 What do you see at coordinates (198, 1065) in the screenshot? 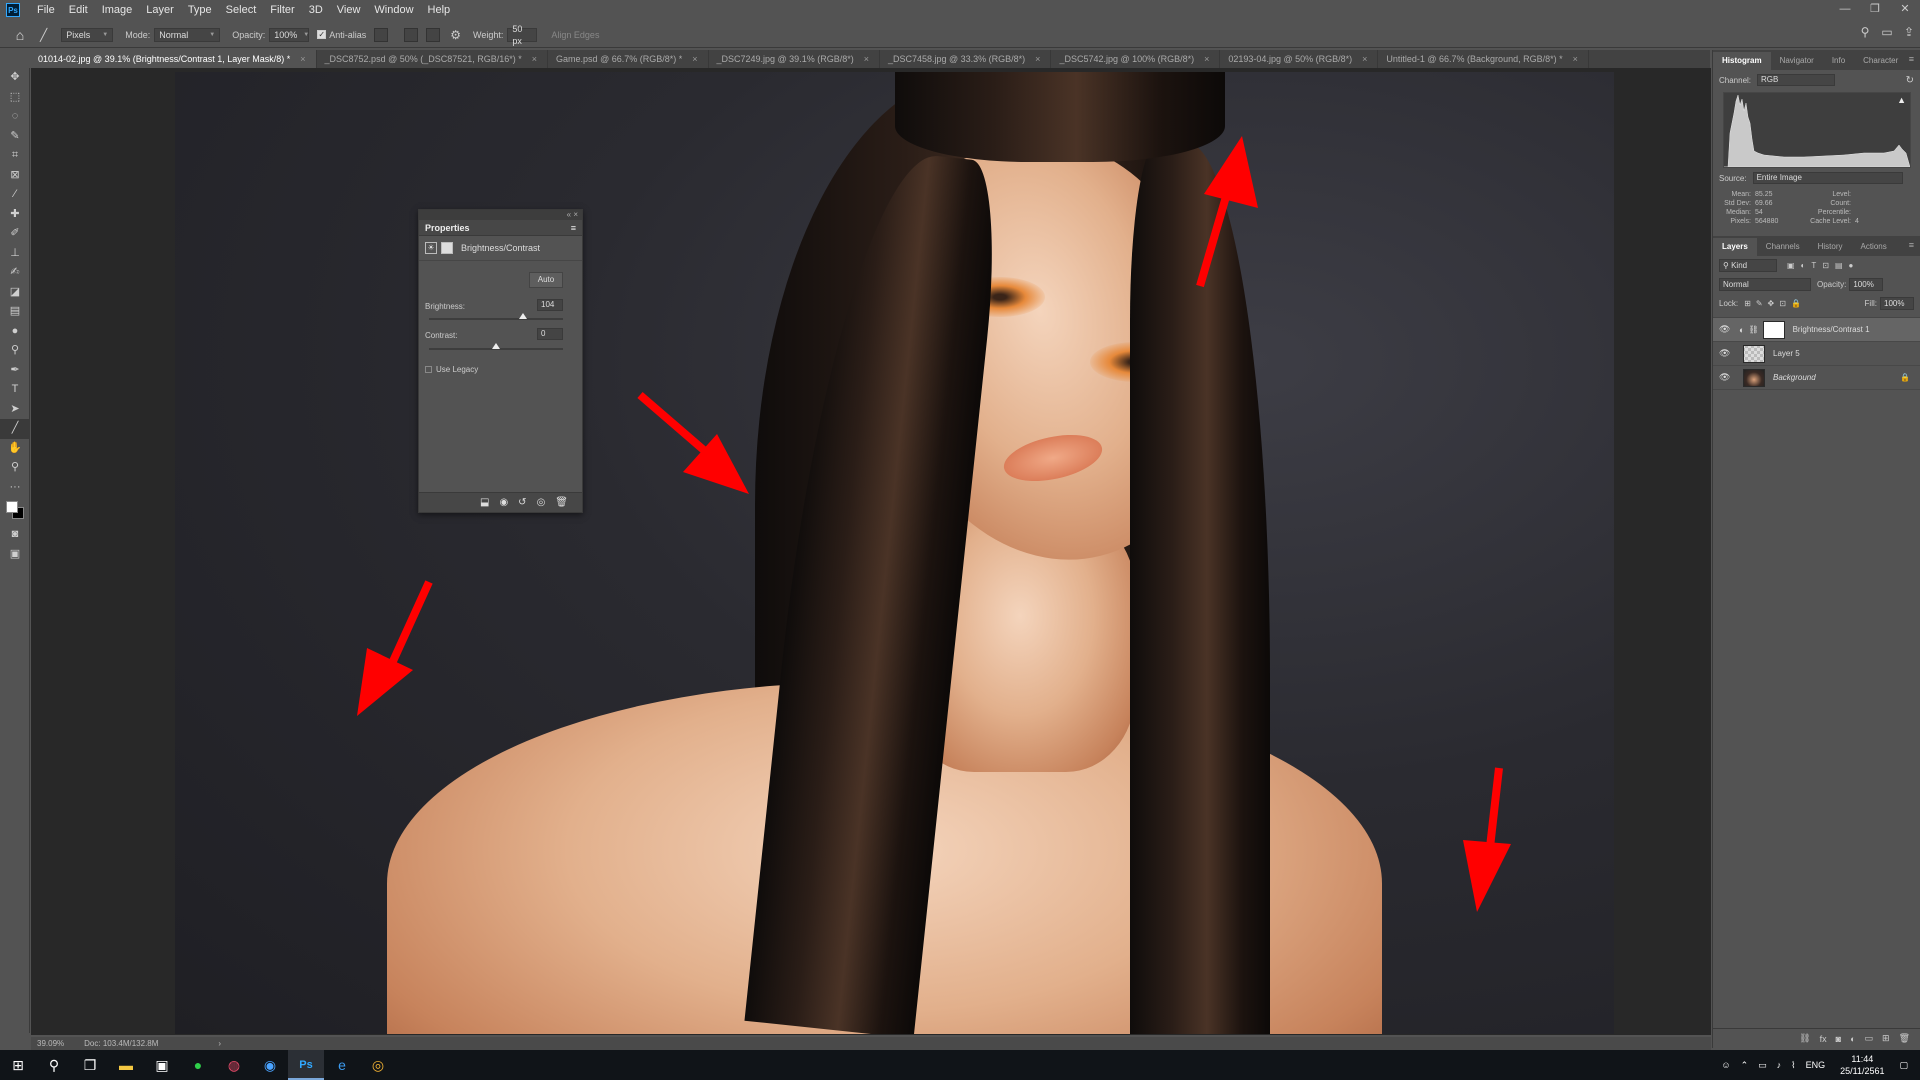
I see `line-app-icon: ●` at bounding box center [198, 1065].